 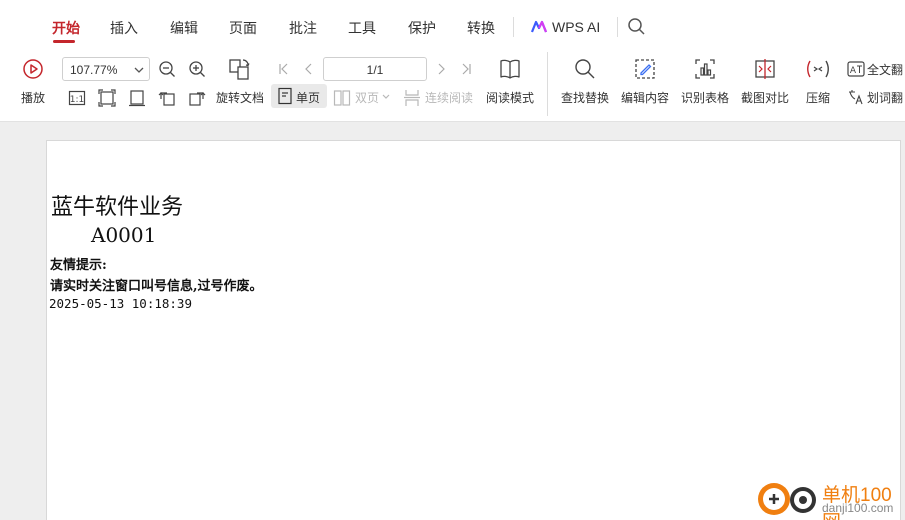 I want to click on play-icon, so click(x=33, y=69).